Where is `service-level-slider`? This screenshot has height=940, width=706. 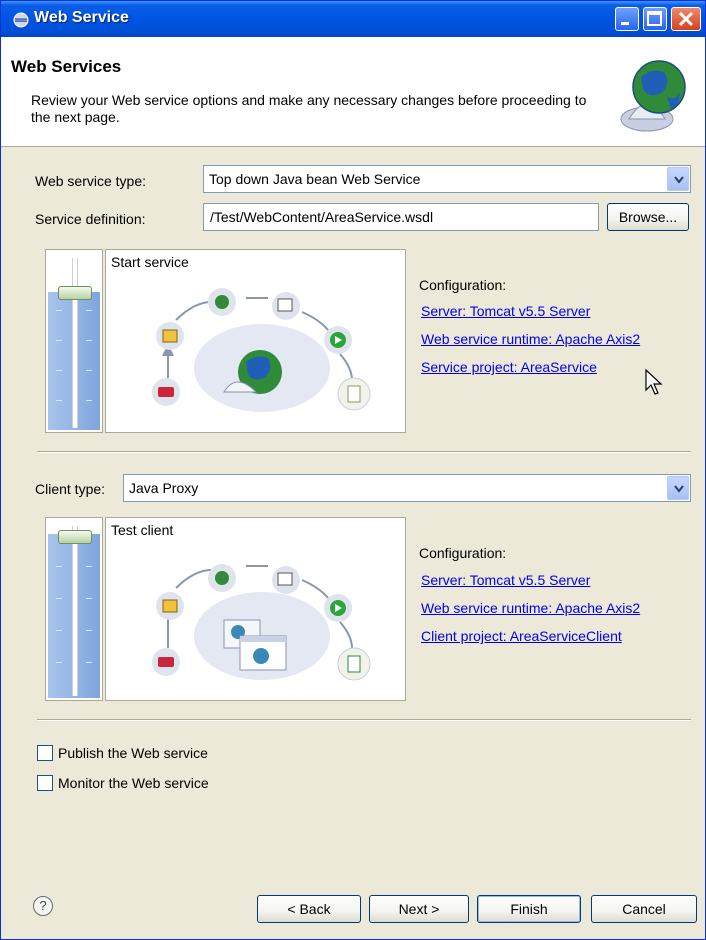 service-level-slider is located at coordinates (74, 341).